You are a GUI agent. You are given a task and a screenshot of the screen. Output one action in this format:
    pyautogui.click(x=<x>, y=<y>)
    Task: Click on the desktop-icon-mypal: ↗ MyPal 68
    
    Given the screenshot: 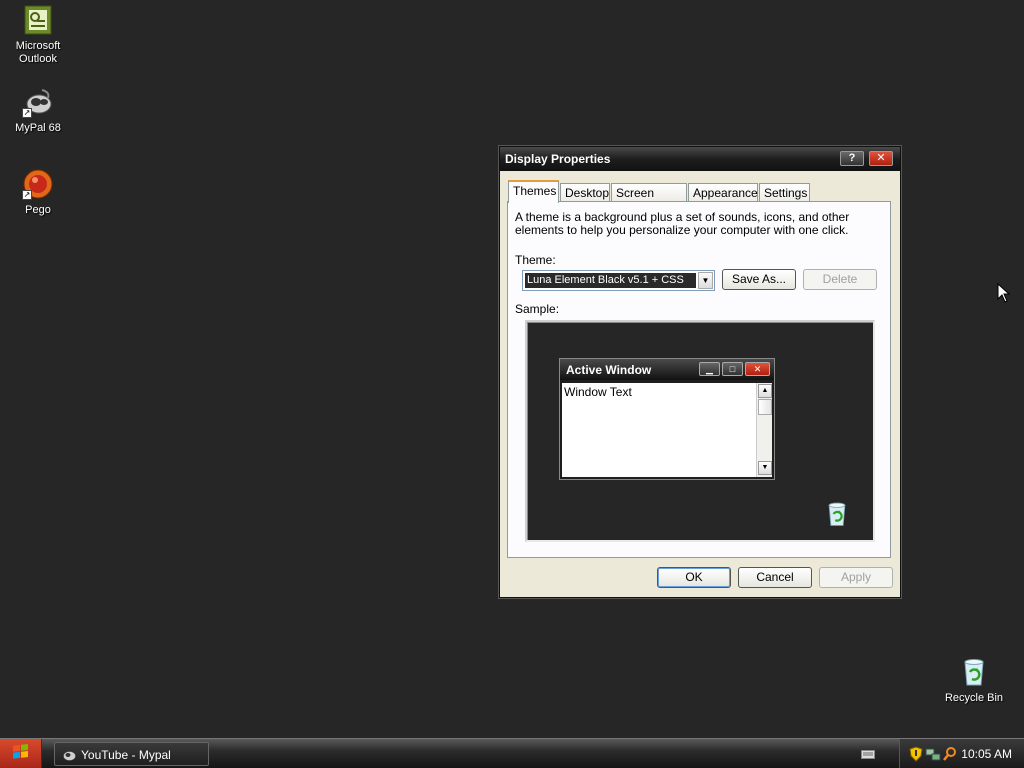 What is the action you would take?
    pyautogui.click(x=38, y=110)
    